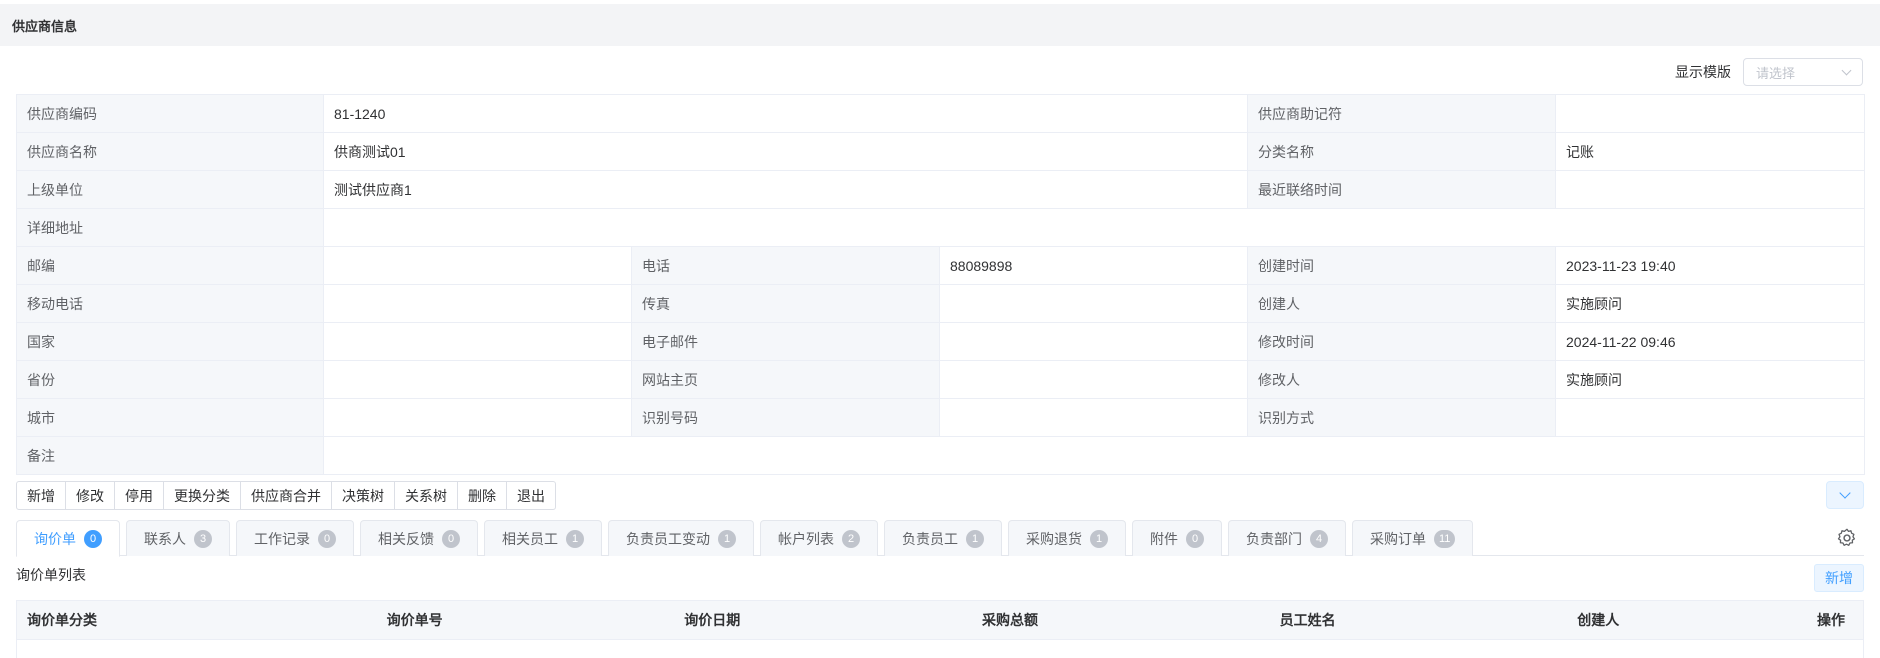 The image size is (1880, 658). Describe the element at coordinates (1094, 455) in the screenshot. I see `remark-value` at that location.